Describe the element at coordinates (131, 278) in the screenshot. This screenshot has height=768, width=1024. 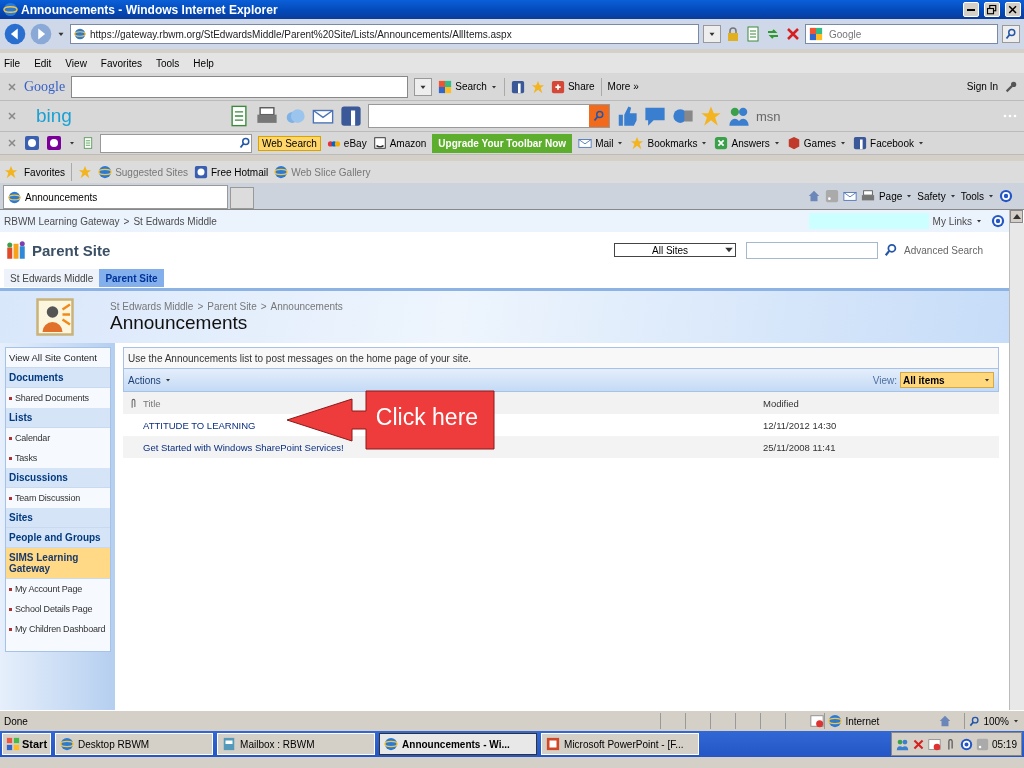
I see `site-tab: Parent Site` at that location.